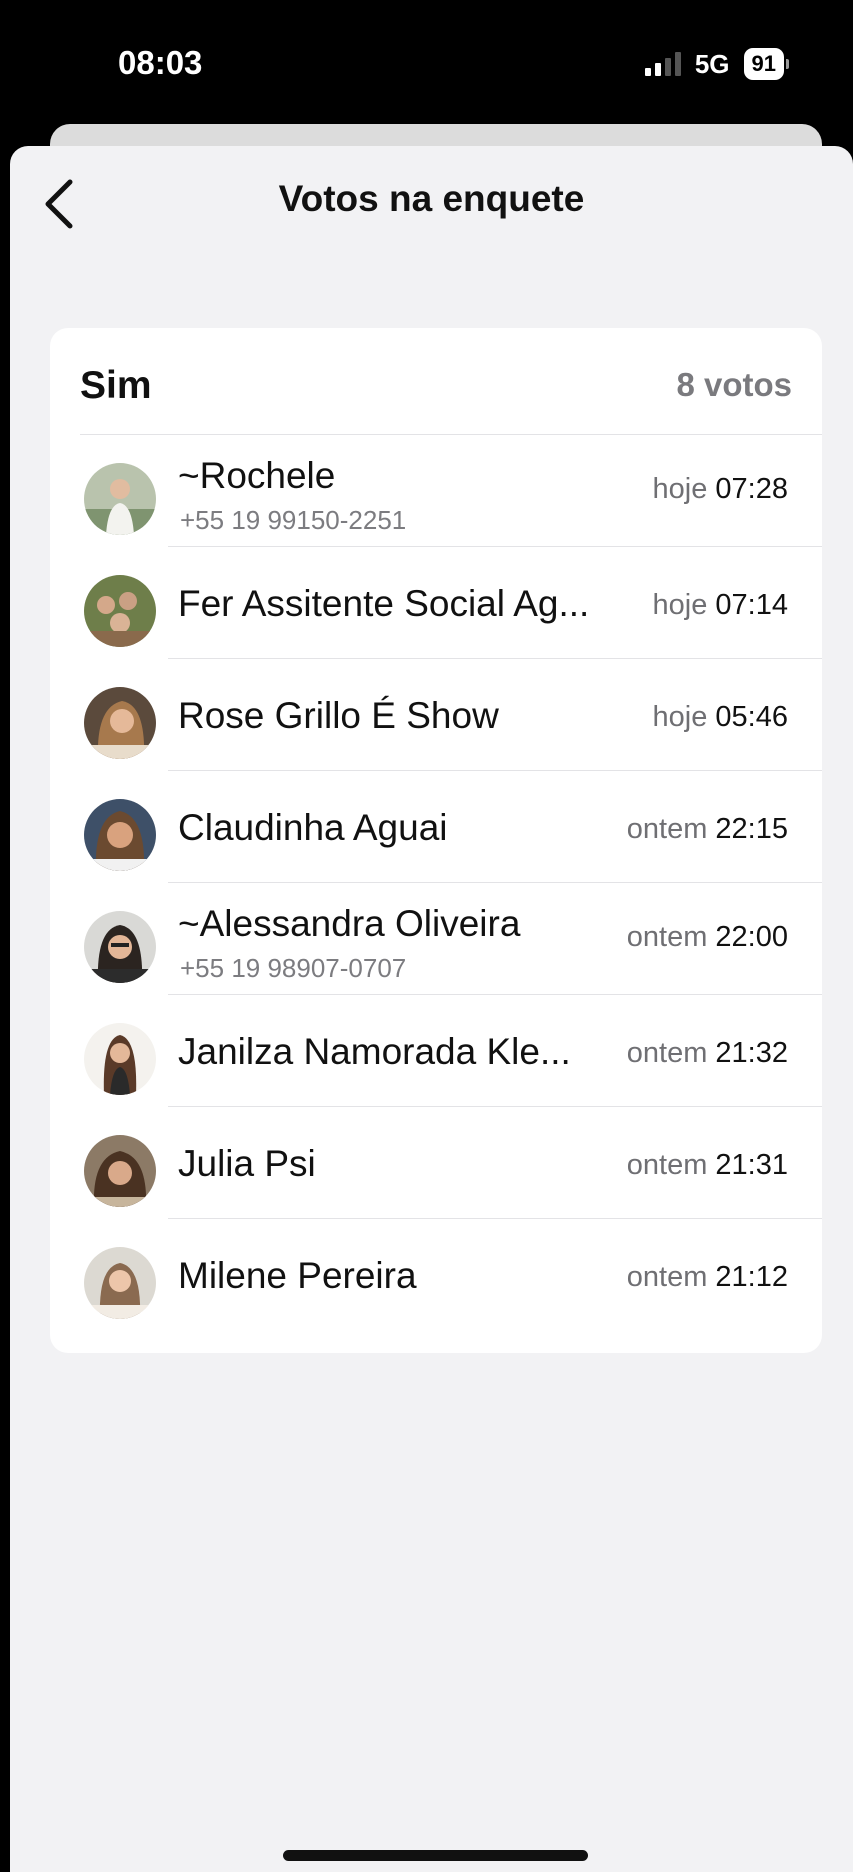  Describe the element at coordinates (436, 1275) in the screenshot. I see `voter-row: Milene Pereira ontem 21:12` at that location.